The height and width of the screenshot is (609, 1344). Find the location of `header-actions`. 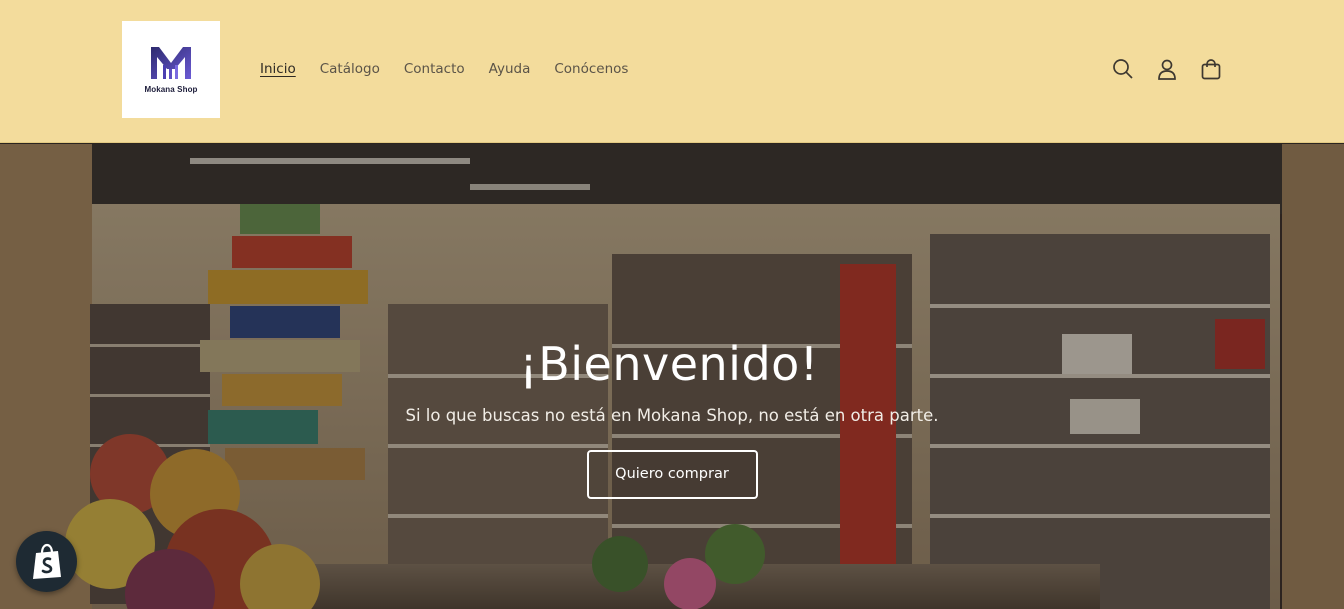

header-actions is located at coordinates (1176, 69).